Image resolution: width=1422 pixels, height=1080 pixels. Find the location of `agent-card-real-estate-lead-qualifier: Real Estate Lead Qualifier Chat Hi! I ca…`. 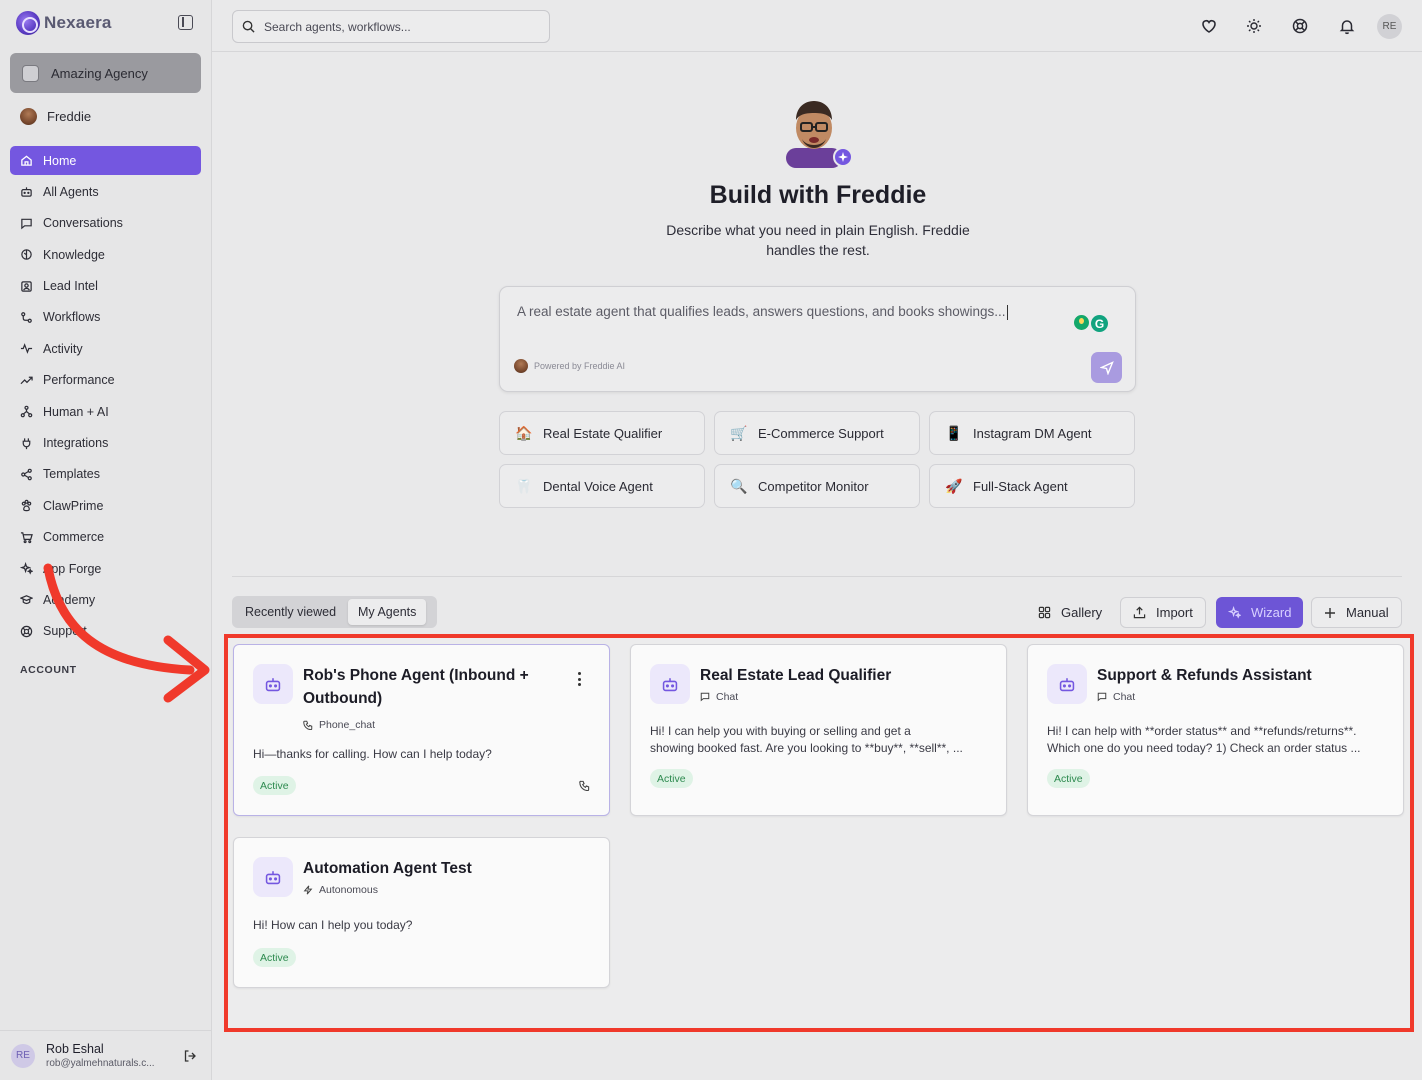

agent-card-real-estate-lead-qualifier: Real Estate Lead Qualifier Chat Hi! I ca… is located at coordinates (818, 730).